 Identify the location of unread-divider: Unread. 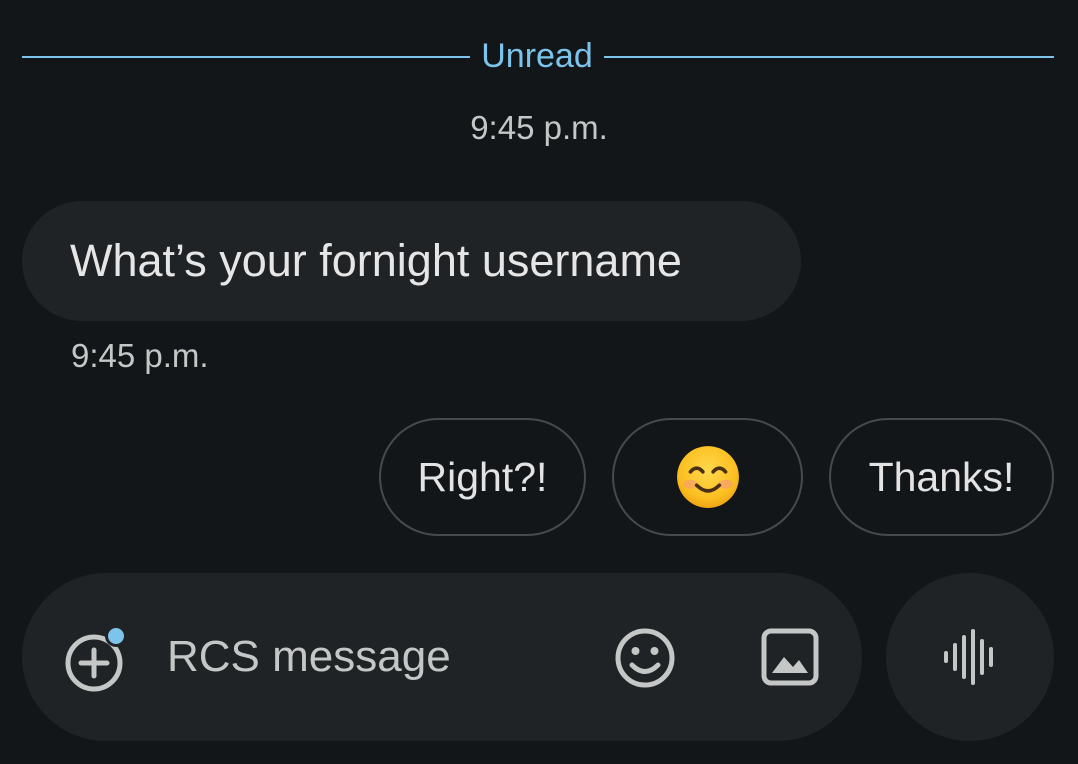
(538, 56).